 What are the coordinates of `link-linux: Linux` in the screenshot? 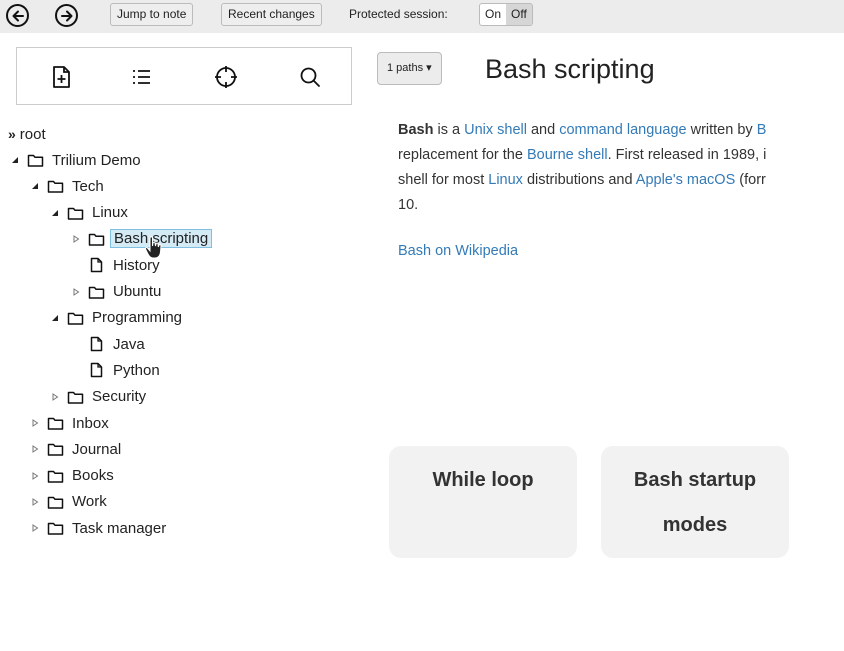 It's located at (505, 180).